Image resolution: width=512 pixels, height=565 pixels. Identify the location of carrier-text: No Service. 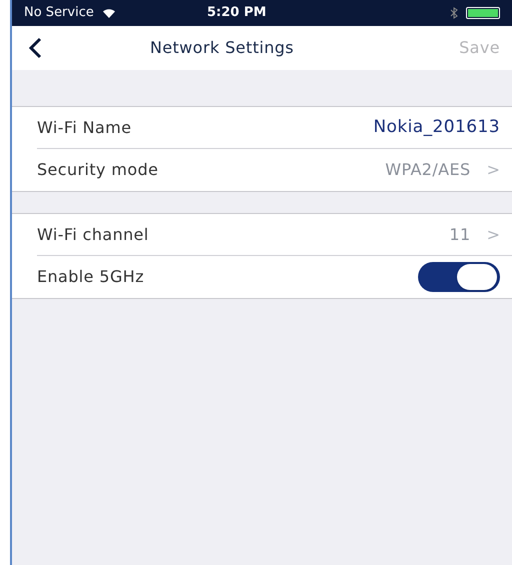
(59, 13).